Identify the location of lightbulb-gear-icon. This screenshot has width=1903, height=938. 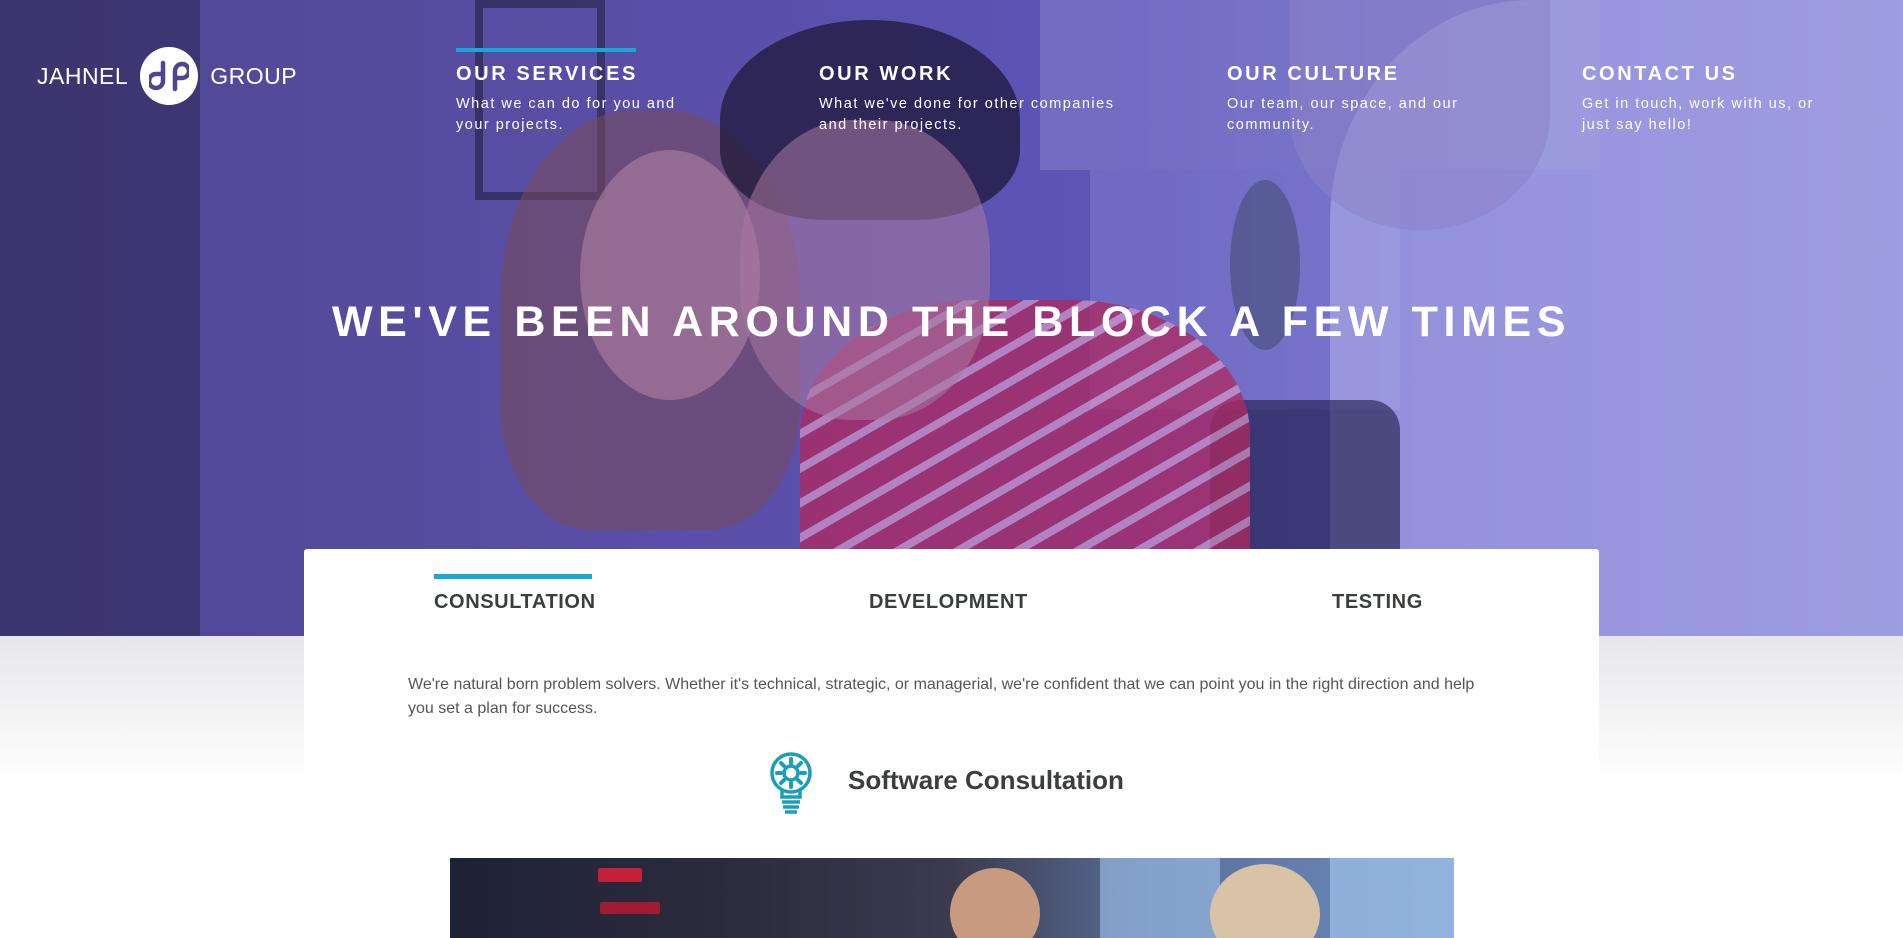
(791, 784).